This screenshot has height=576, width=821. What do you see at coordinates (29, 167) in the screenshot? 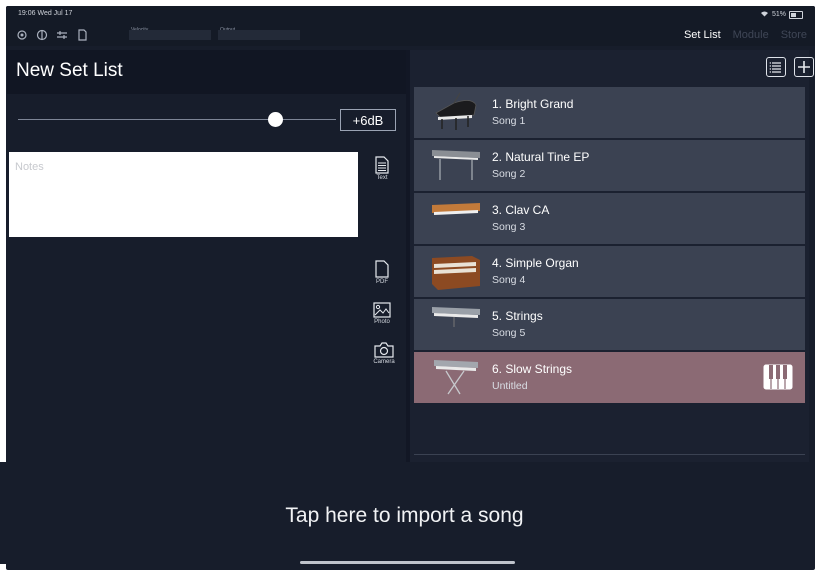
I see `notes-placeholder: Notes` at bounding box center [29, 167].